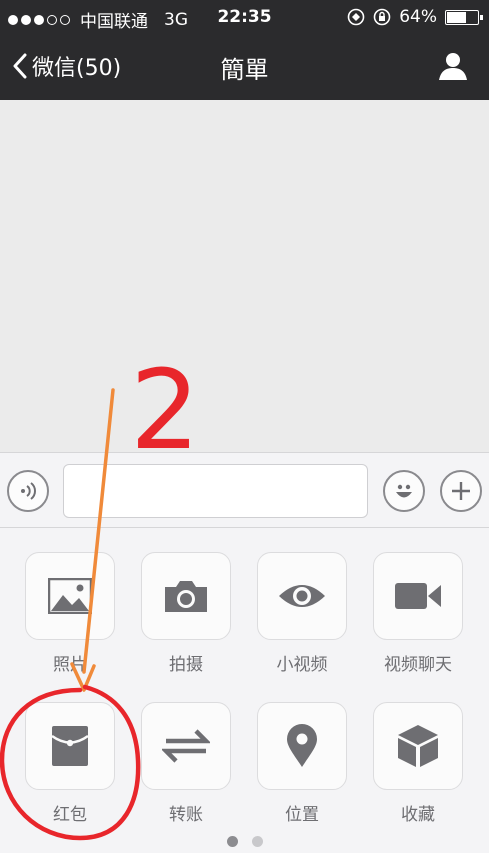 The width and height of the screenshot is (489, 853). I want to click on plus-icon, so click(461, 491).